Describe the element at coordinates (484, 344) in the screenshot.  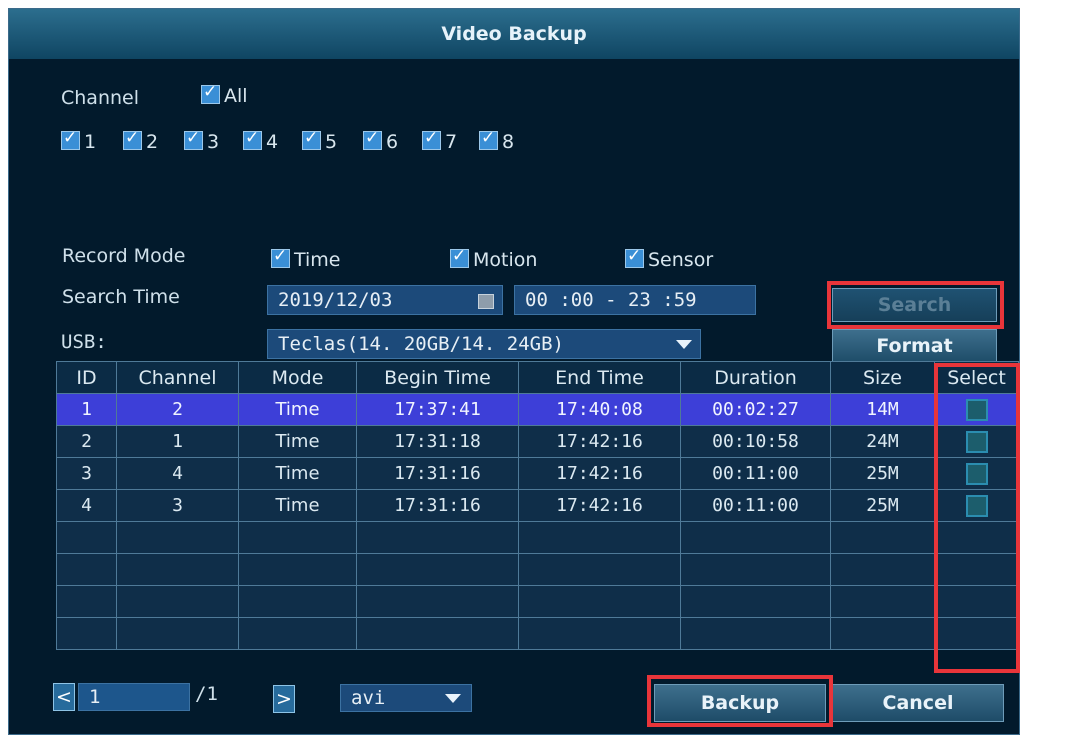
I see `usb-select: Teclas(14. 20GB/14. 24GB)` at that location.